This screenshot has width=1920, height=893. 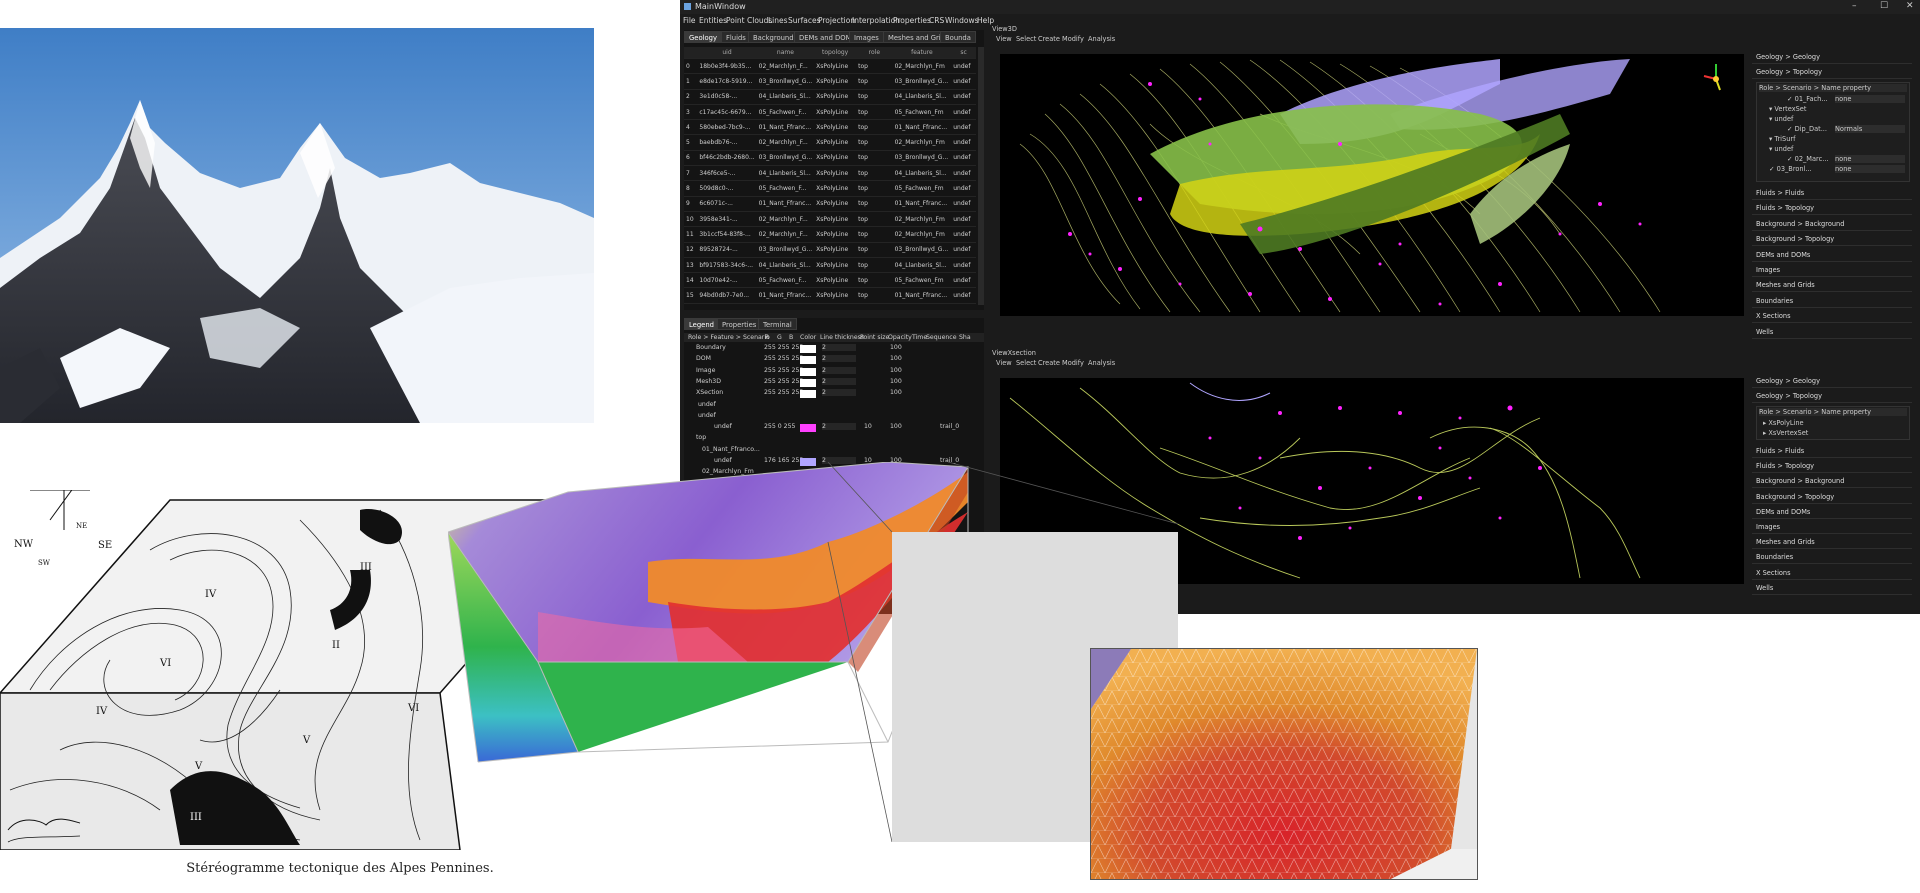 What do you see at coordinates (949, 426) in the screenshot?
I see `sequence-select: trail_0` at bounding box center [949, 426].